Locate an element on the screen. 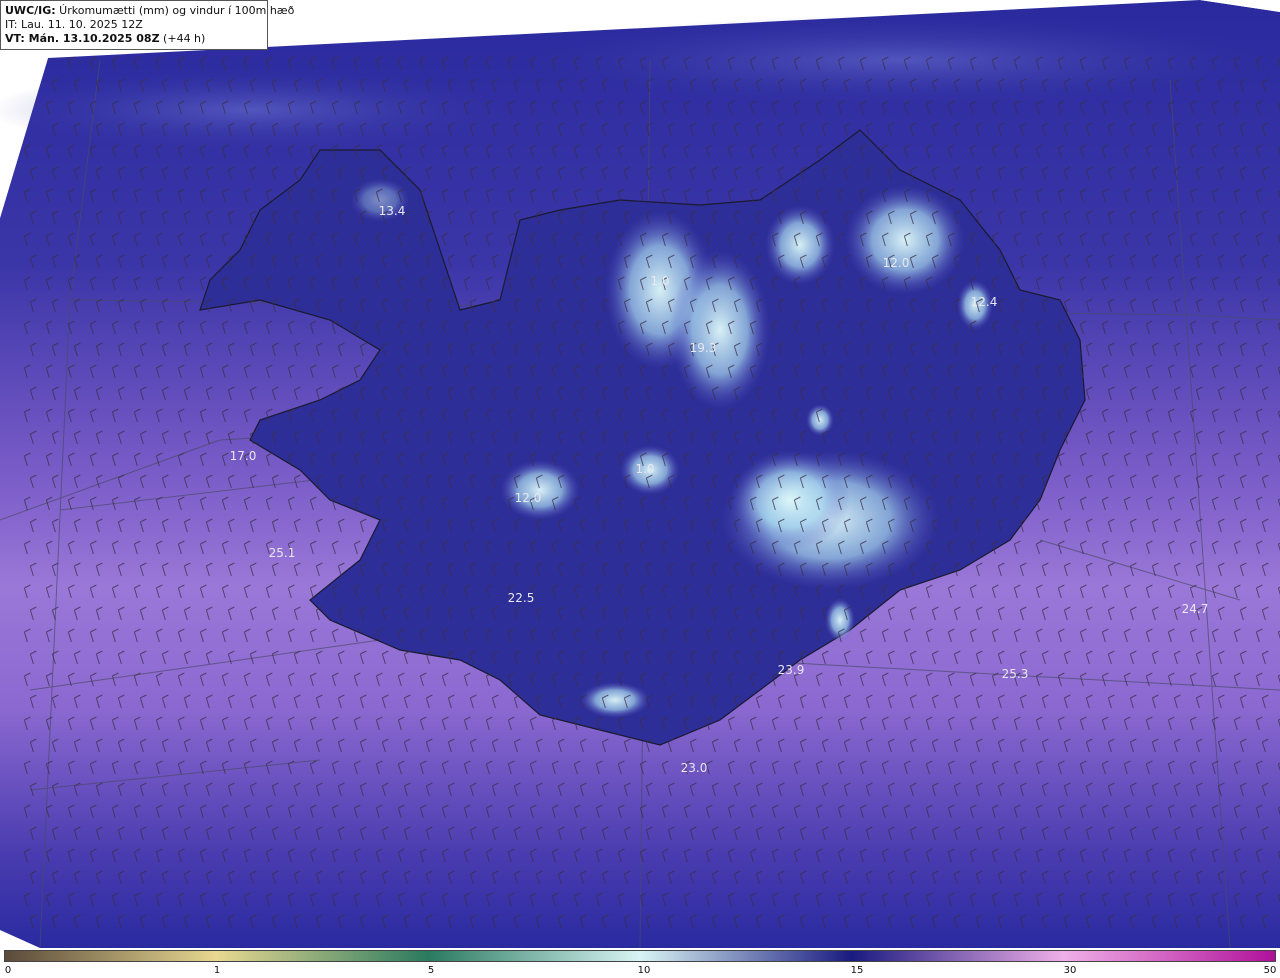 This screenshot has width=1280, height=978. colorbar-tick-label: 0 is located at coordinates (8, 970).